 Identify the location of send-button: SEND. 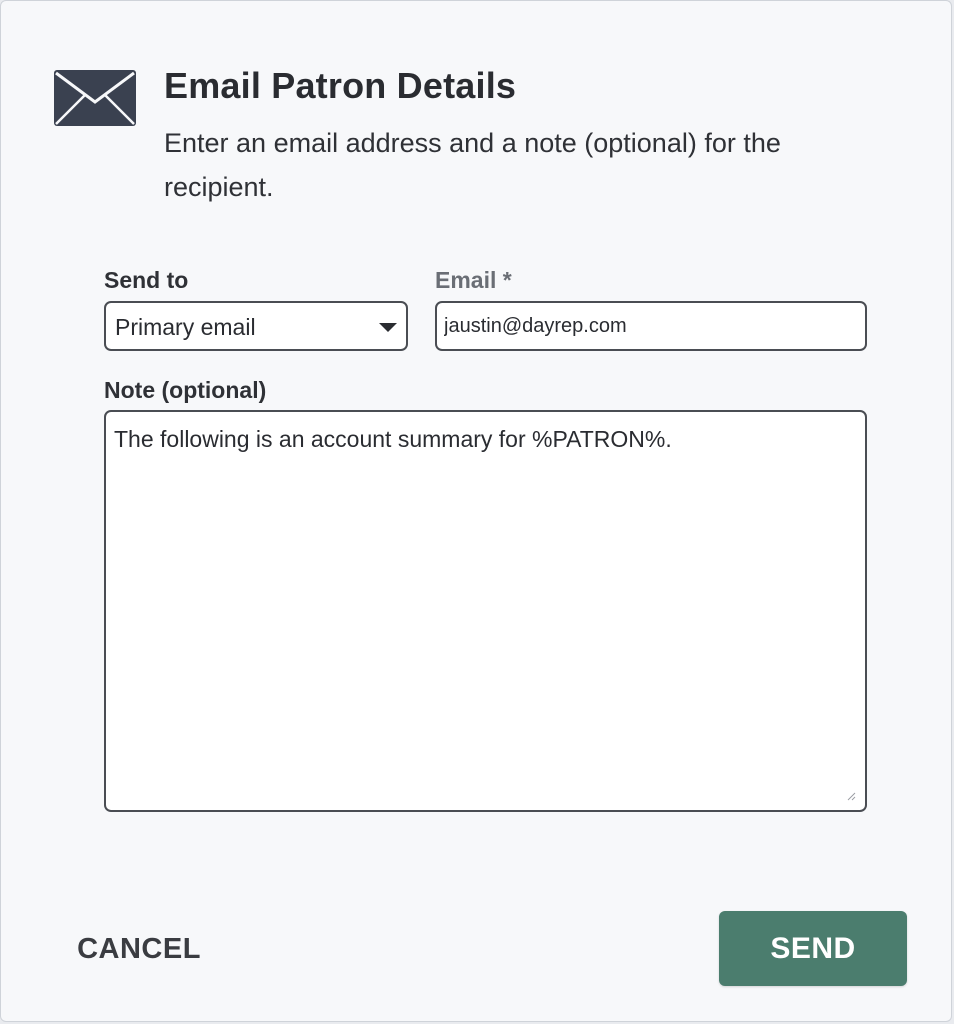
(813, 948).